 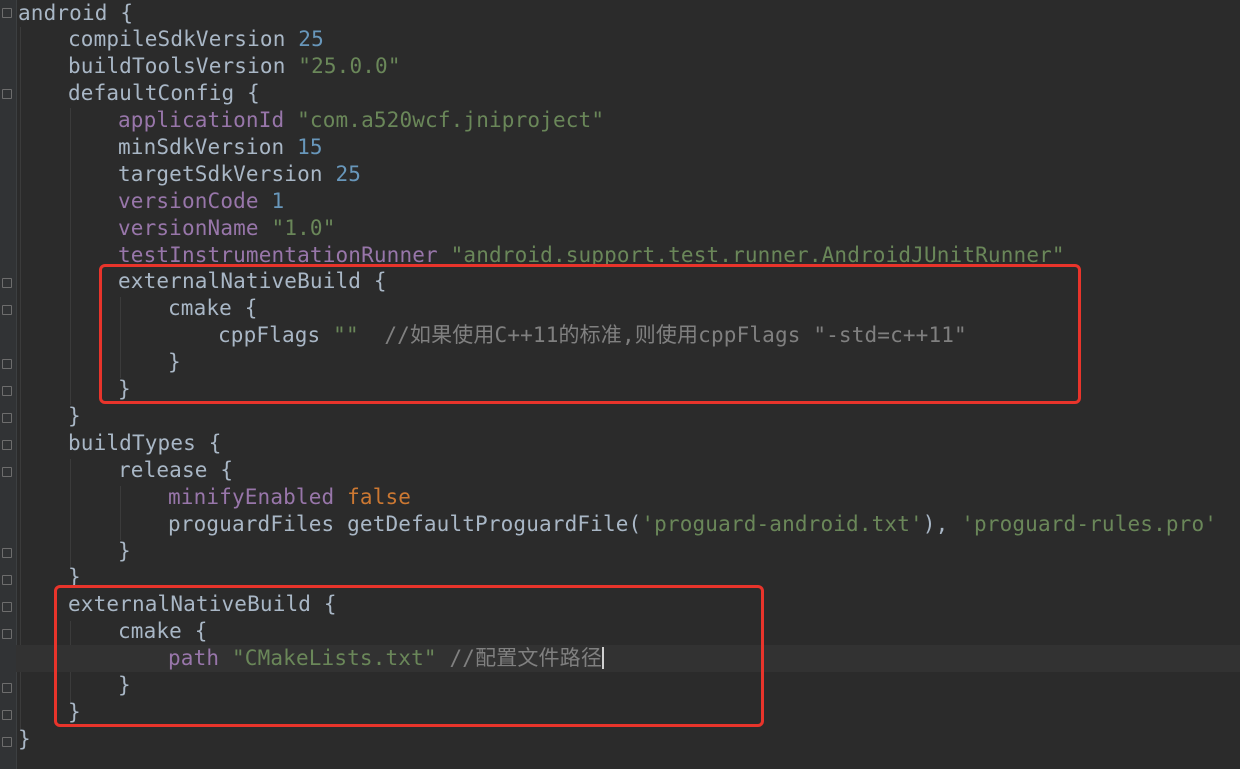 I want to click on code-line: release {, so click(x=125, y=470).